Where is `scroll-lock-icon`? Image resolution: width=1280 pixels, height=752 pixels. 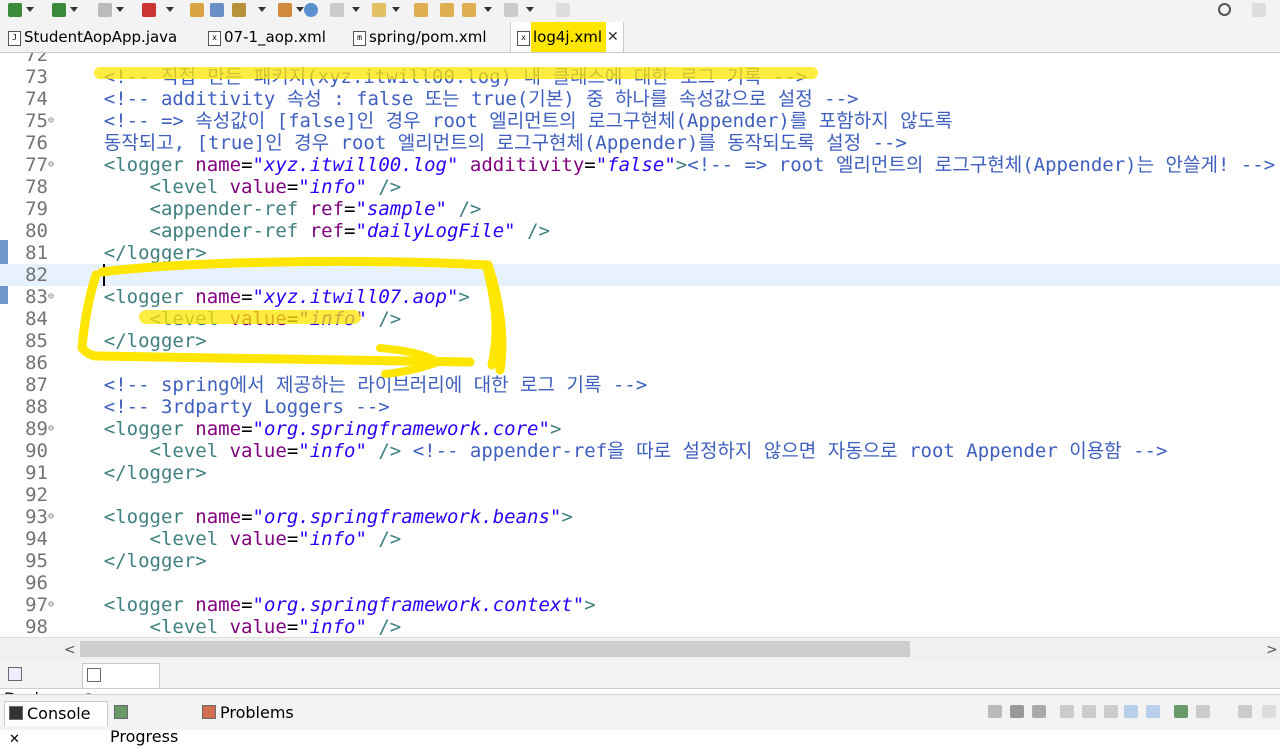
scroll-lock-icon is located at coordinates (1089, 711).